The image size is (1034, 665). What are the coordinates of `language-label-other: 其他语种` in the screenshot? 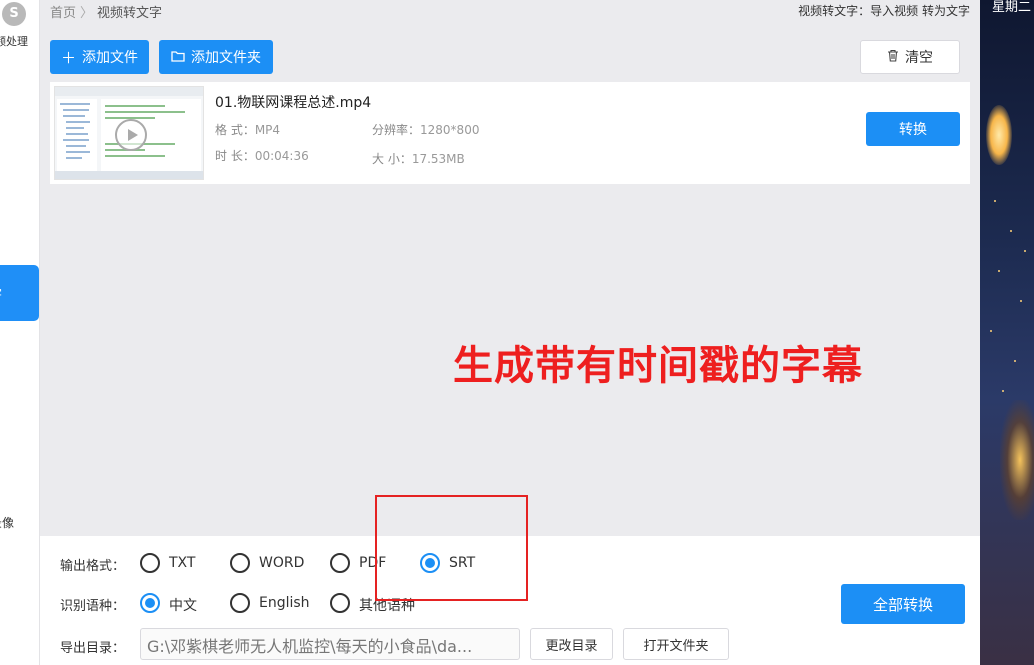 It's located at (387, 605).